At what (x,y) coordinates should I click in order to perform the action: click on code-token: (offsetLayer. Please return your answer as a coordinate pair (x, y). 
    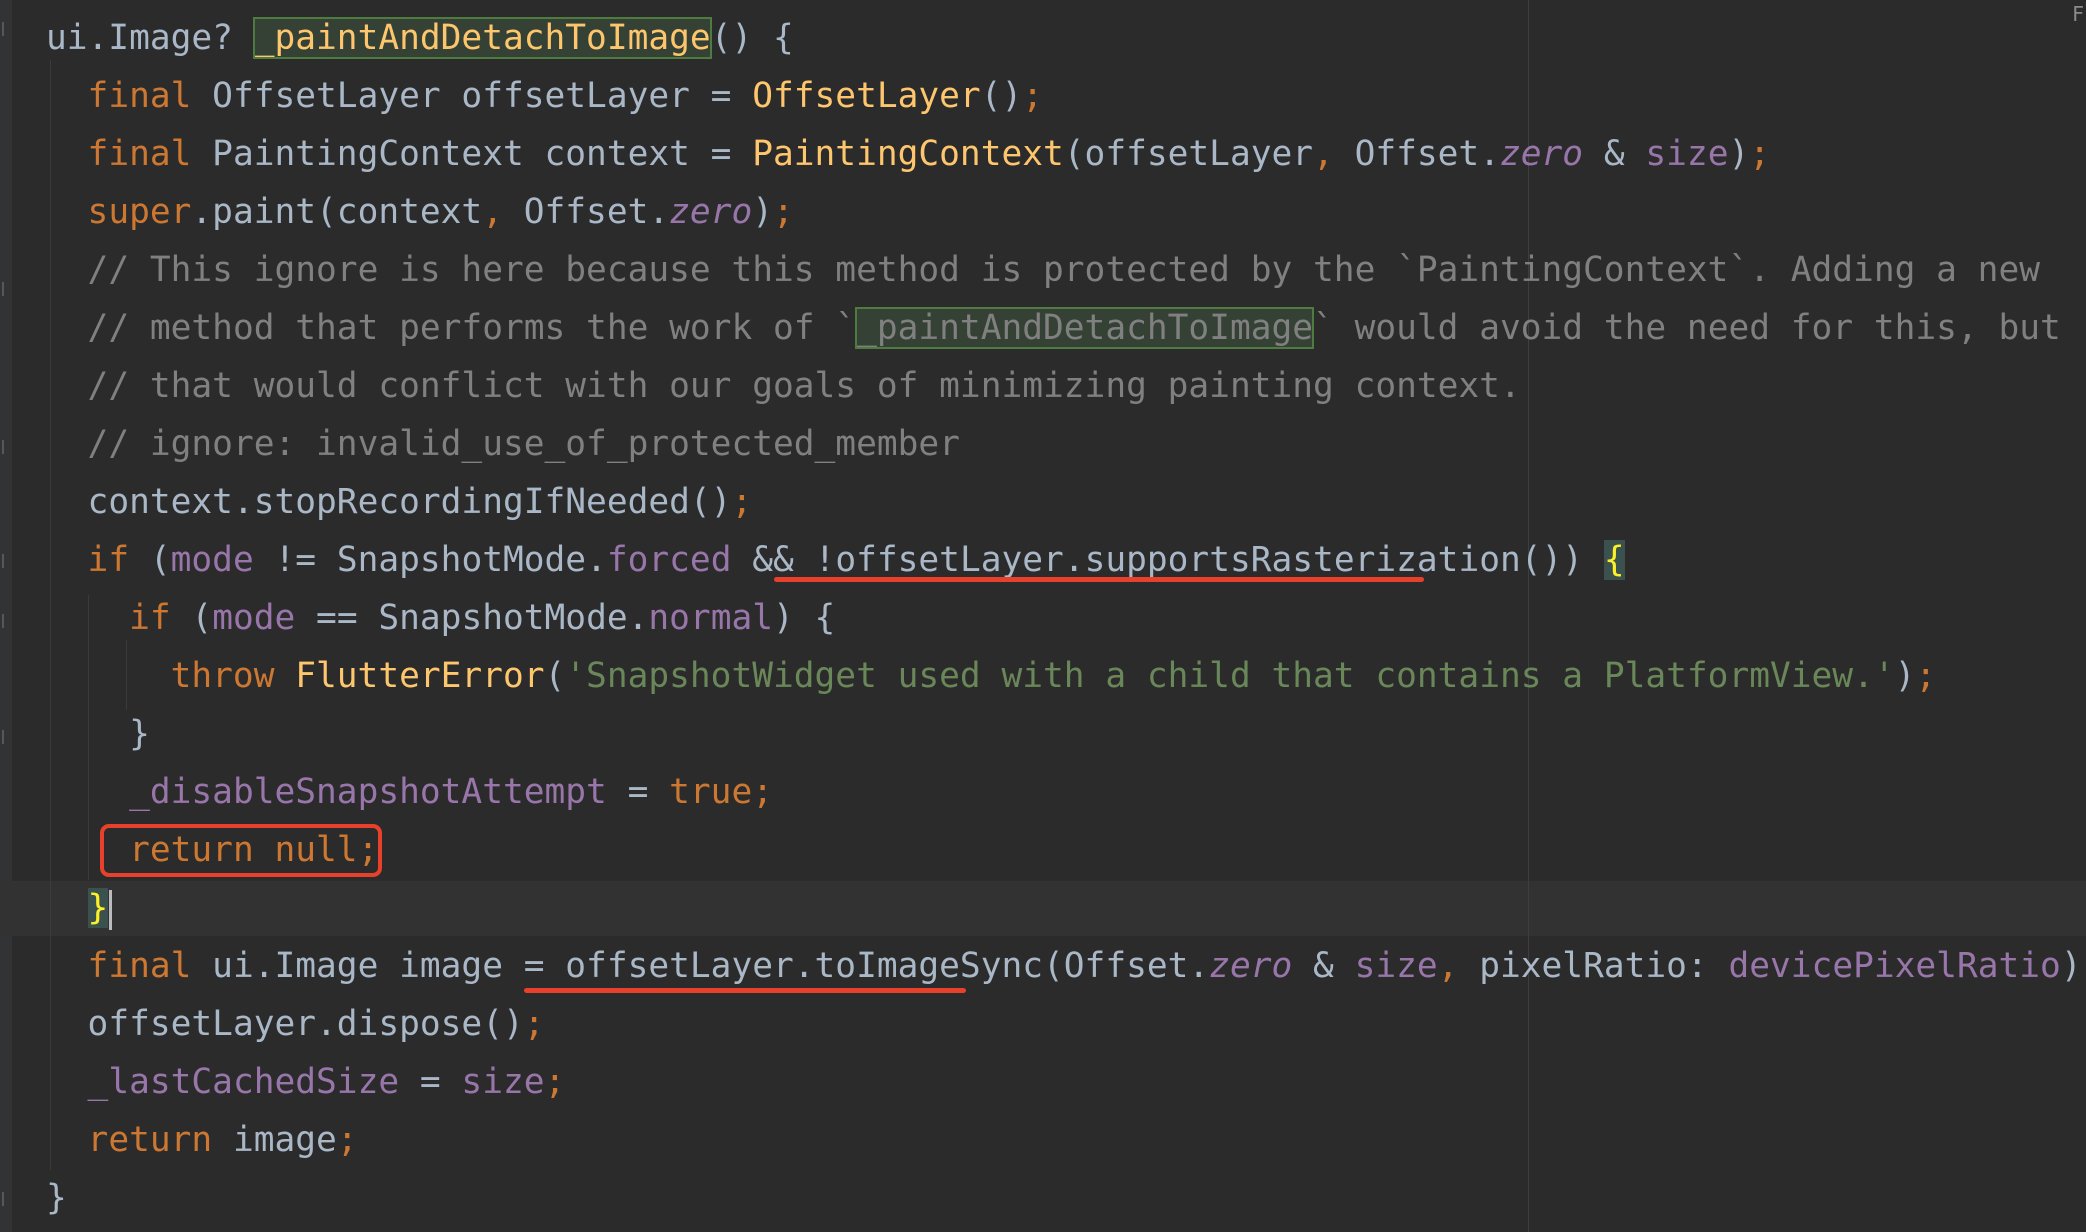
    Looking at the image, I should click on (1188, 154).